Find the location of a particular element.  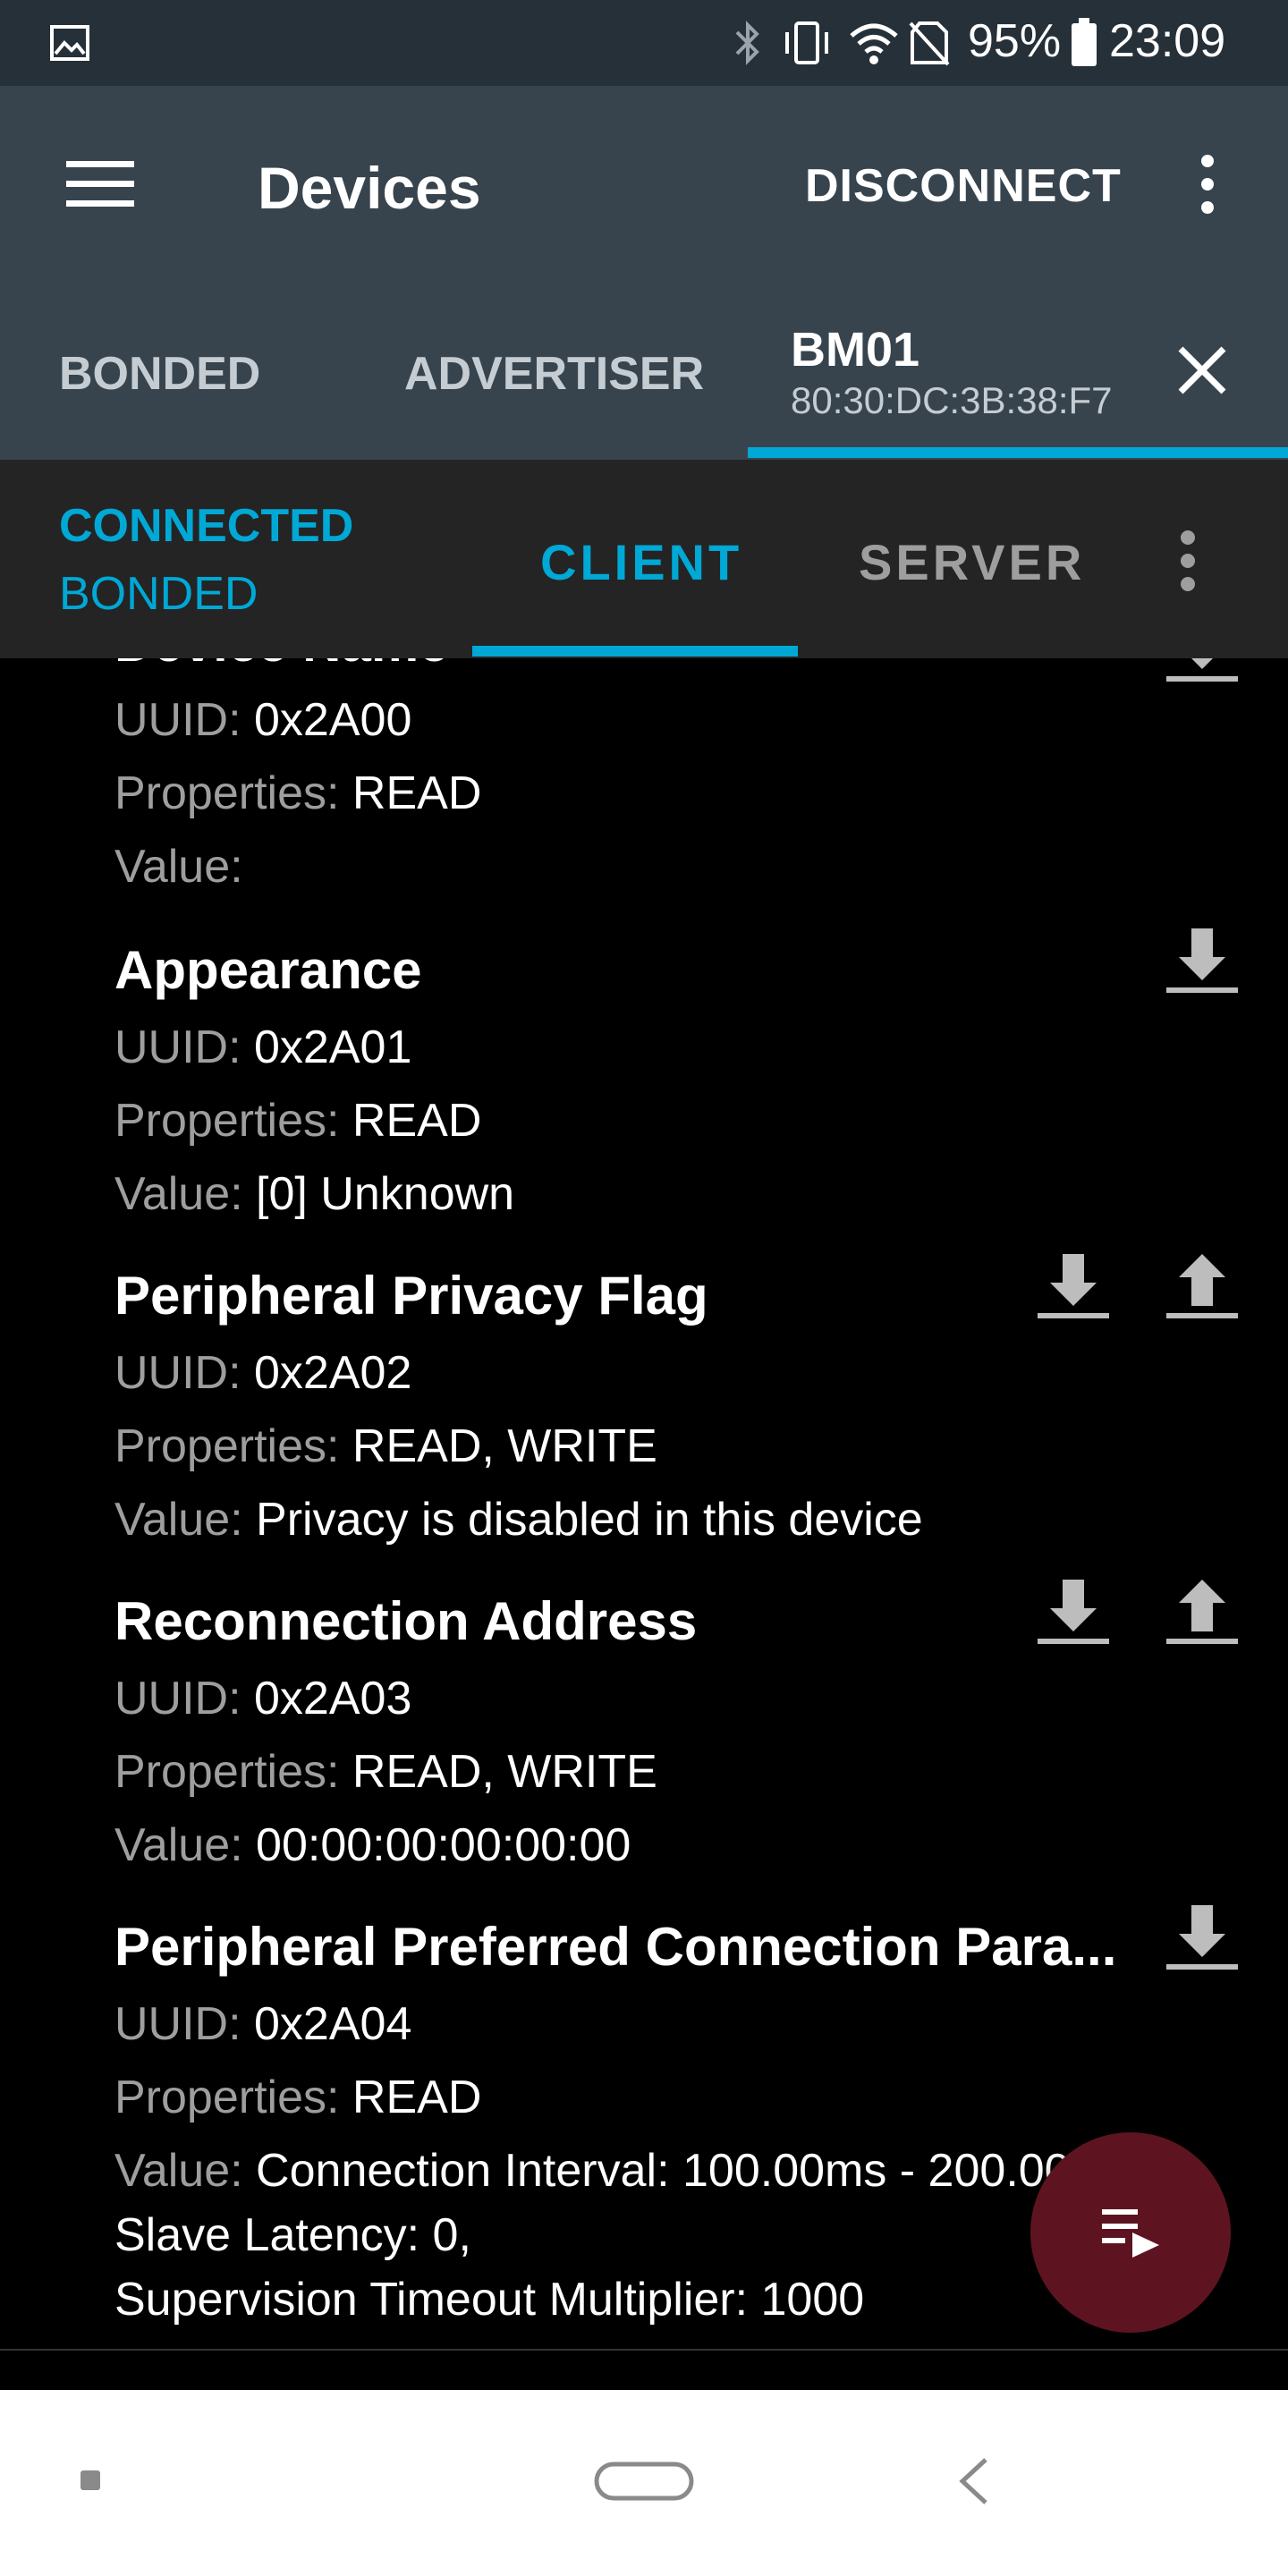

bond-state: BONDED is located at coordinates (158, 594).